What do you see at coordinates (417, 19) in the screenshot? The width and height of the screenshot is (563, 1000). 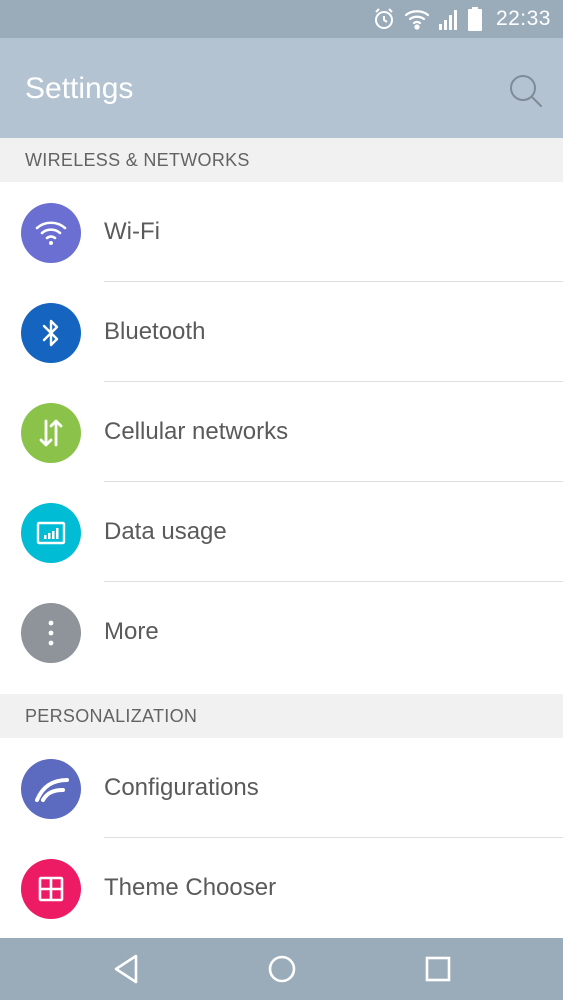 I see `wifi-status-icon` at bounding box center [417, 19].